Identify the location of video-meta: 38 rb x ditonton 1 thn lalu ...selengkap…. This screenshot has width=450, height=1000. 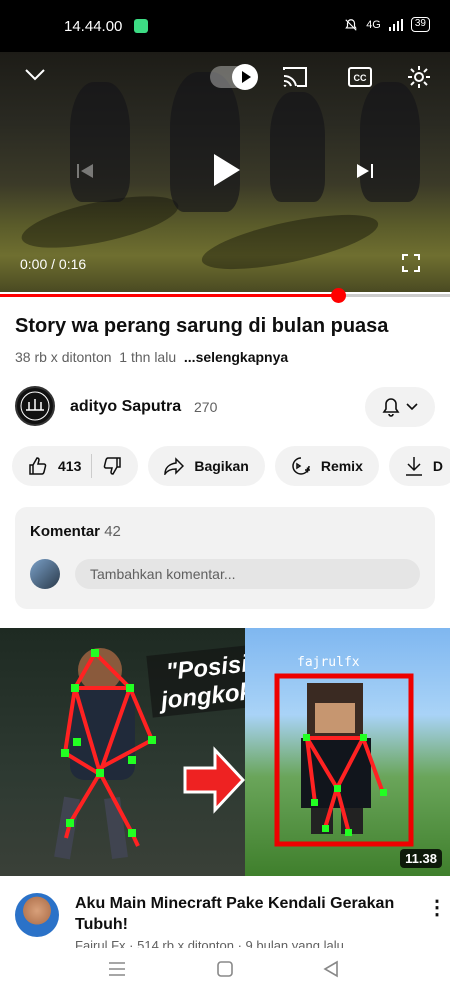
(151, 357).